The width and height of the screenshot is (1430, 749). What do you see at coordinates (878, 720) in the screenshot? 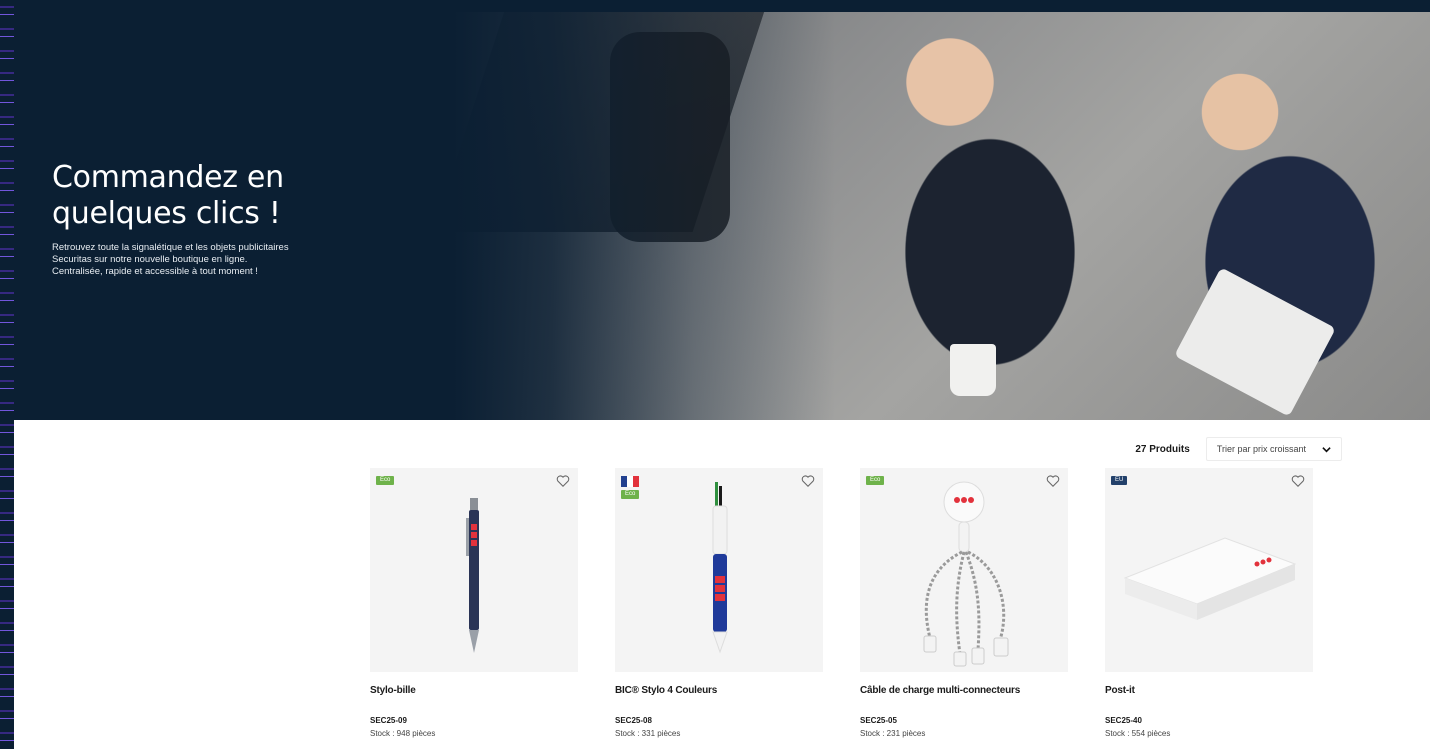
I see `product-sku: SEC25-05` at bounding box center [878, 720].